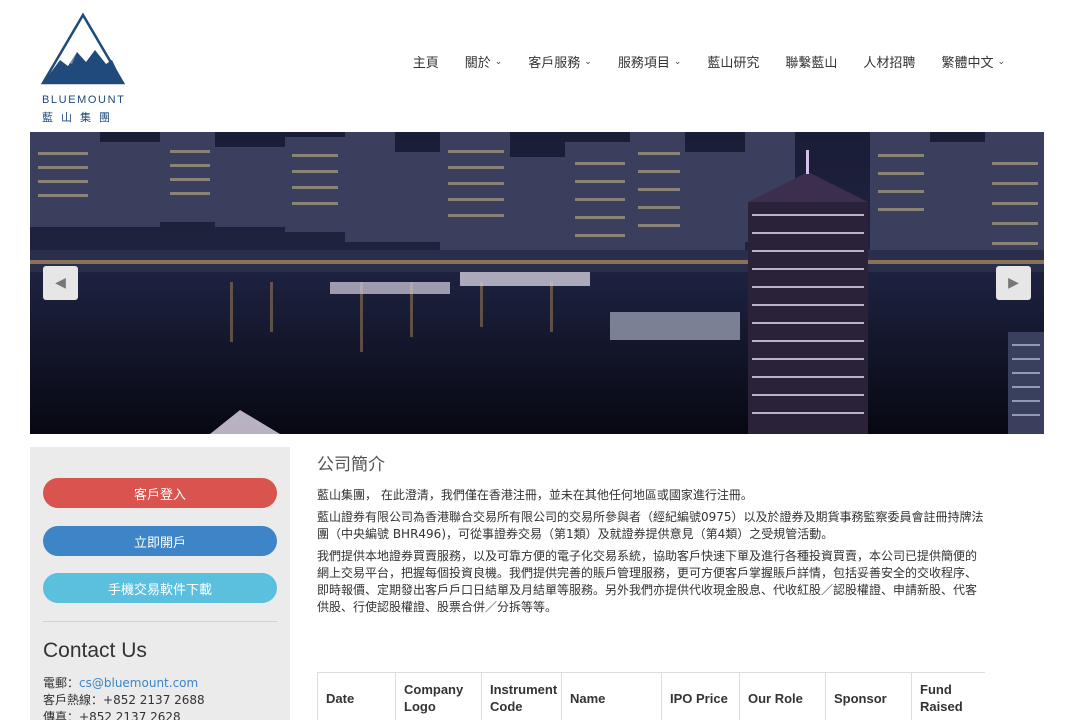  I want to click on nav-item-contact: 聯繫藍山, so click(811, 61).